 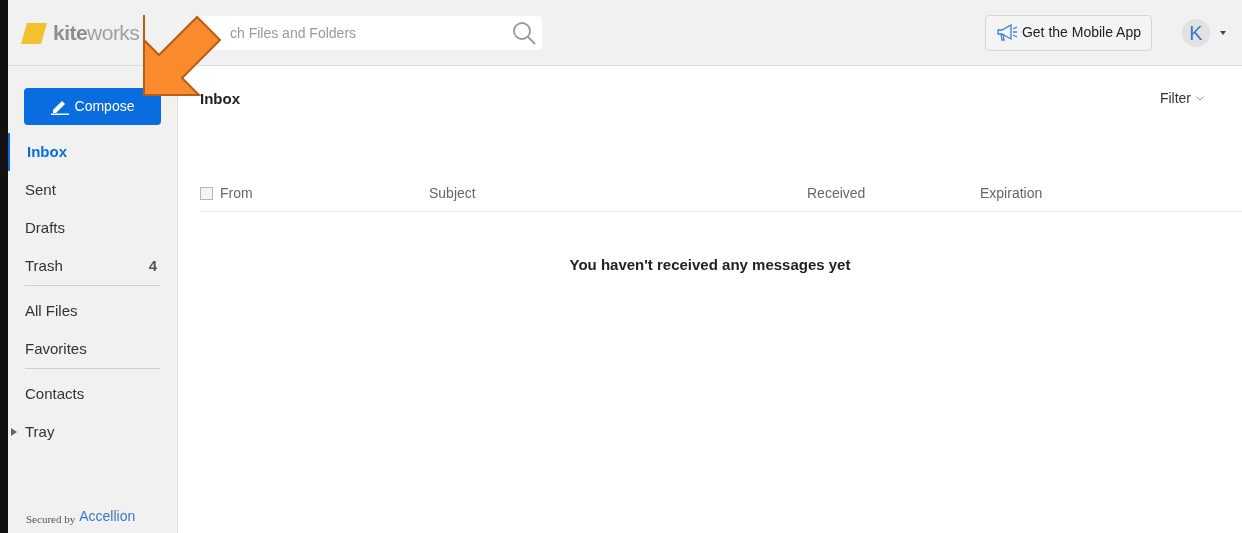 I want to click on item-count: 4, so click(x=152, y=265).